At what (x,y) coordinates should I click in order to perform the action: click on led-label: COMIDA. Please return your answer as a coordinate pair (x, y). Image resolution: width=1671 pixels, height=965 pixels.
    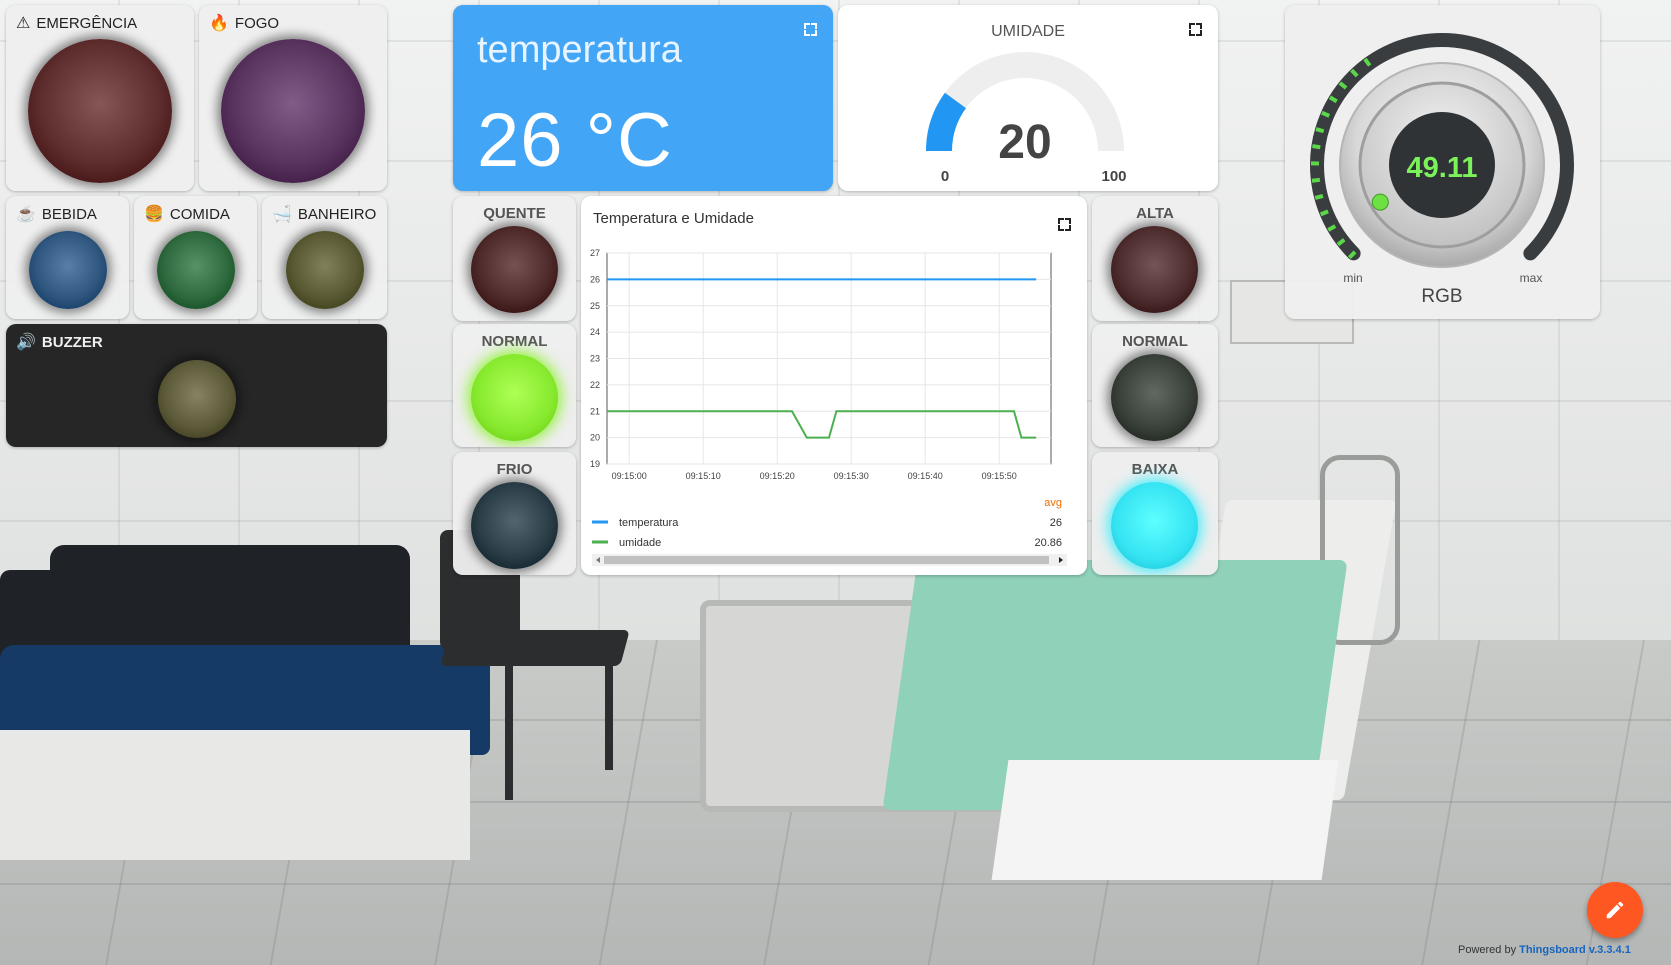
    Looking at the image, I should click on (199, 214).